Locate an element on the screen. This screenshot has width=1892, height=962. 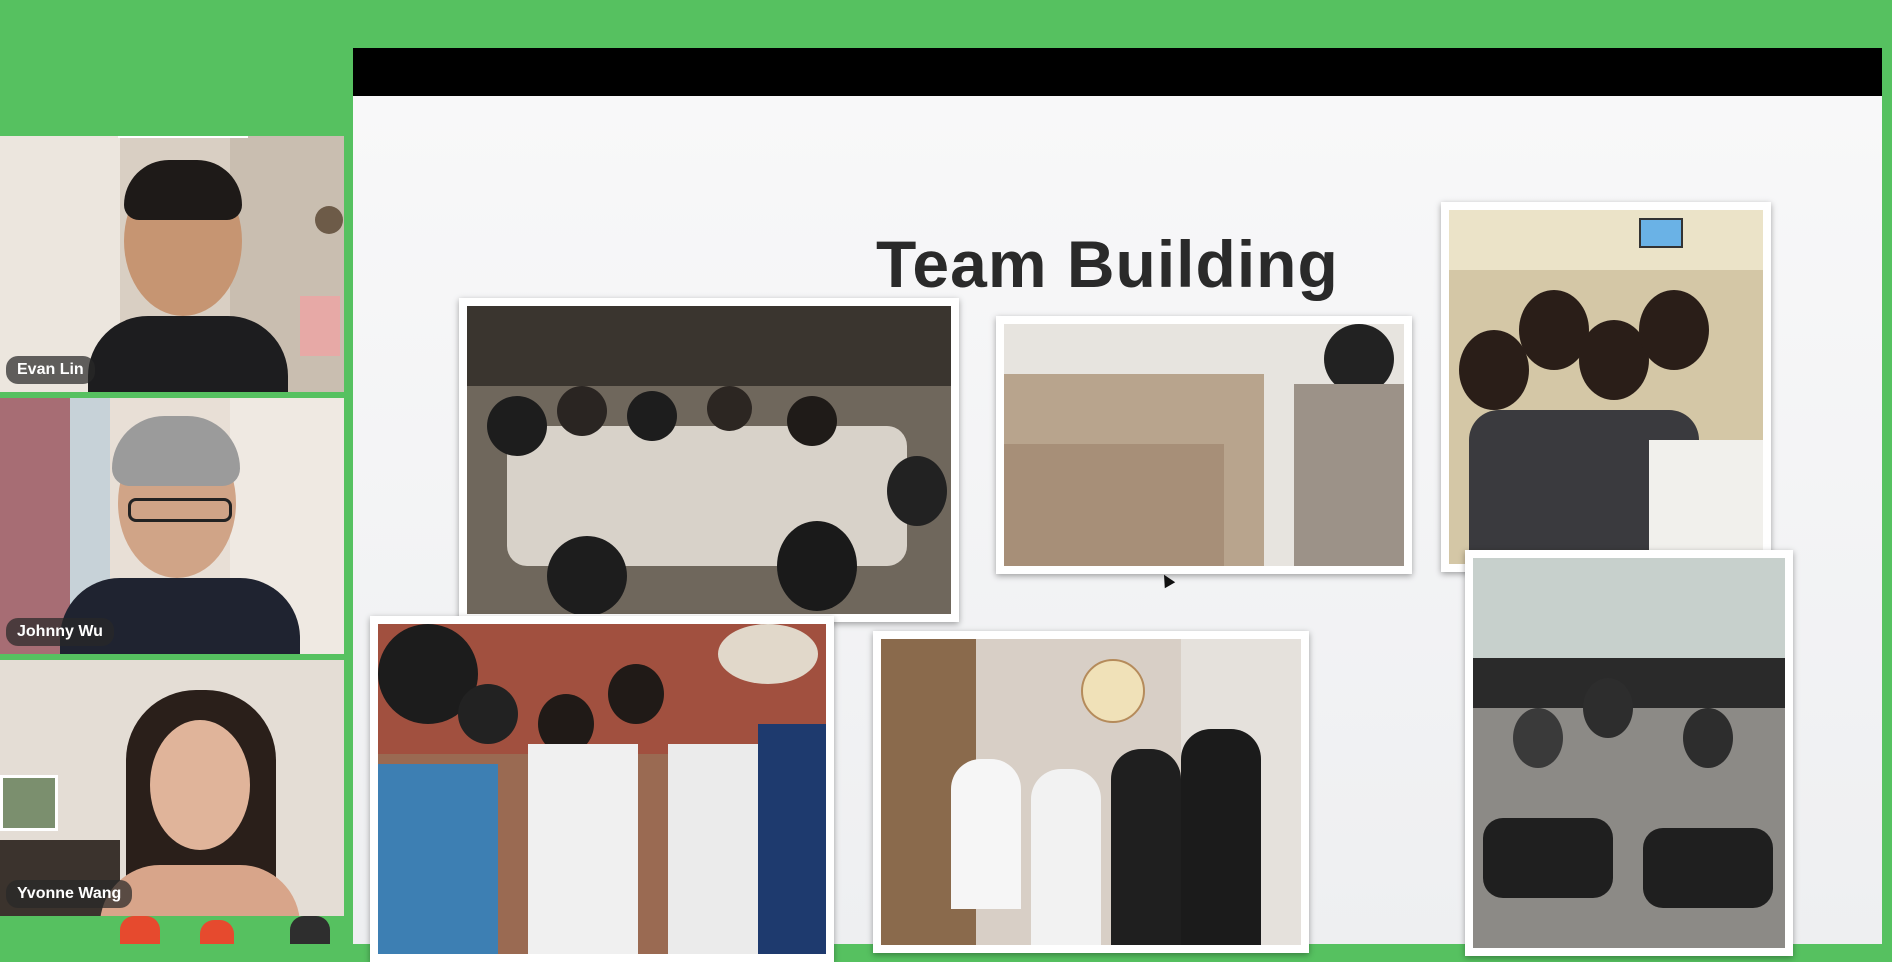
photo-go-kart is located at coordinates (1629, 753).